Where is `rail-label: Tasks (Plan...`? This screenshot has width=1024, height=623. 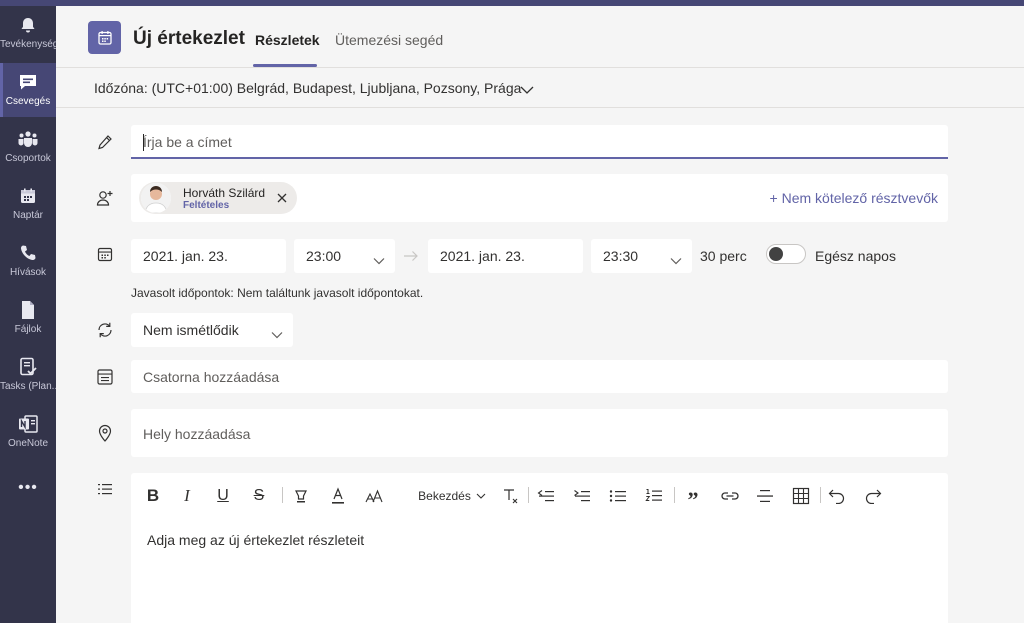
rail-label: Tasks (Plan... is located at coordinates (28, 386).